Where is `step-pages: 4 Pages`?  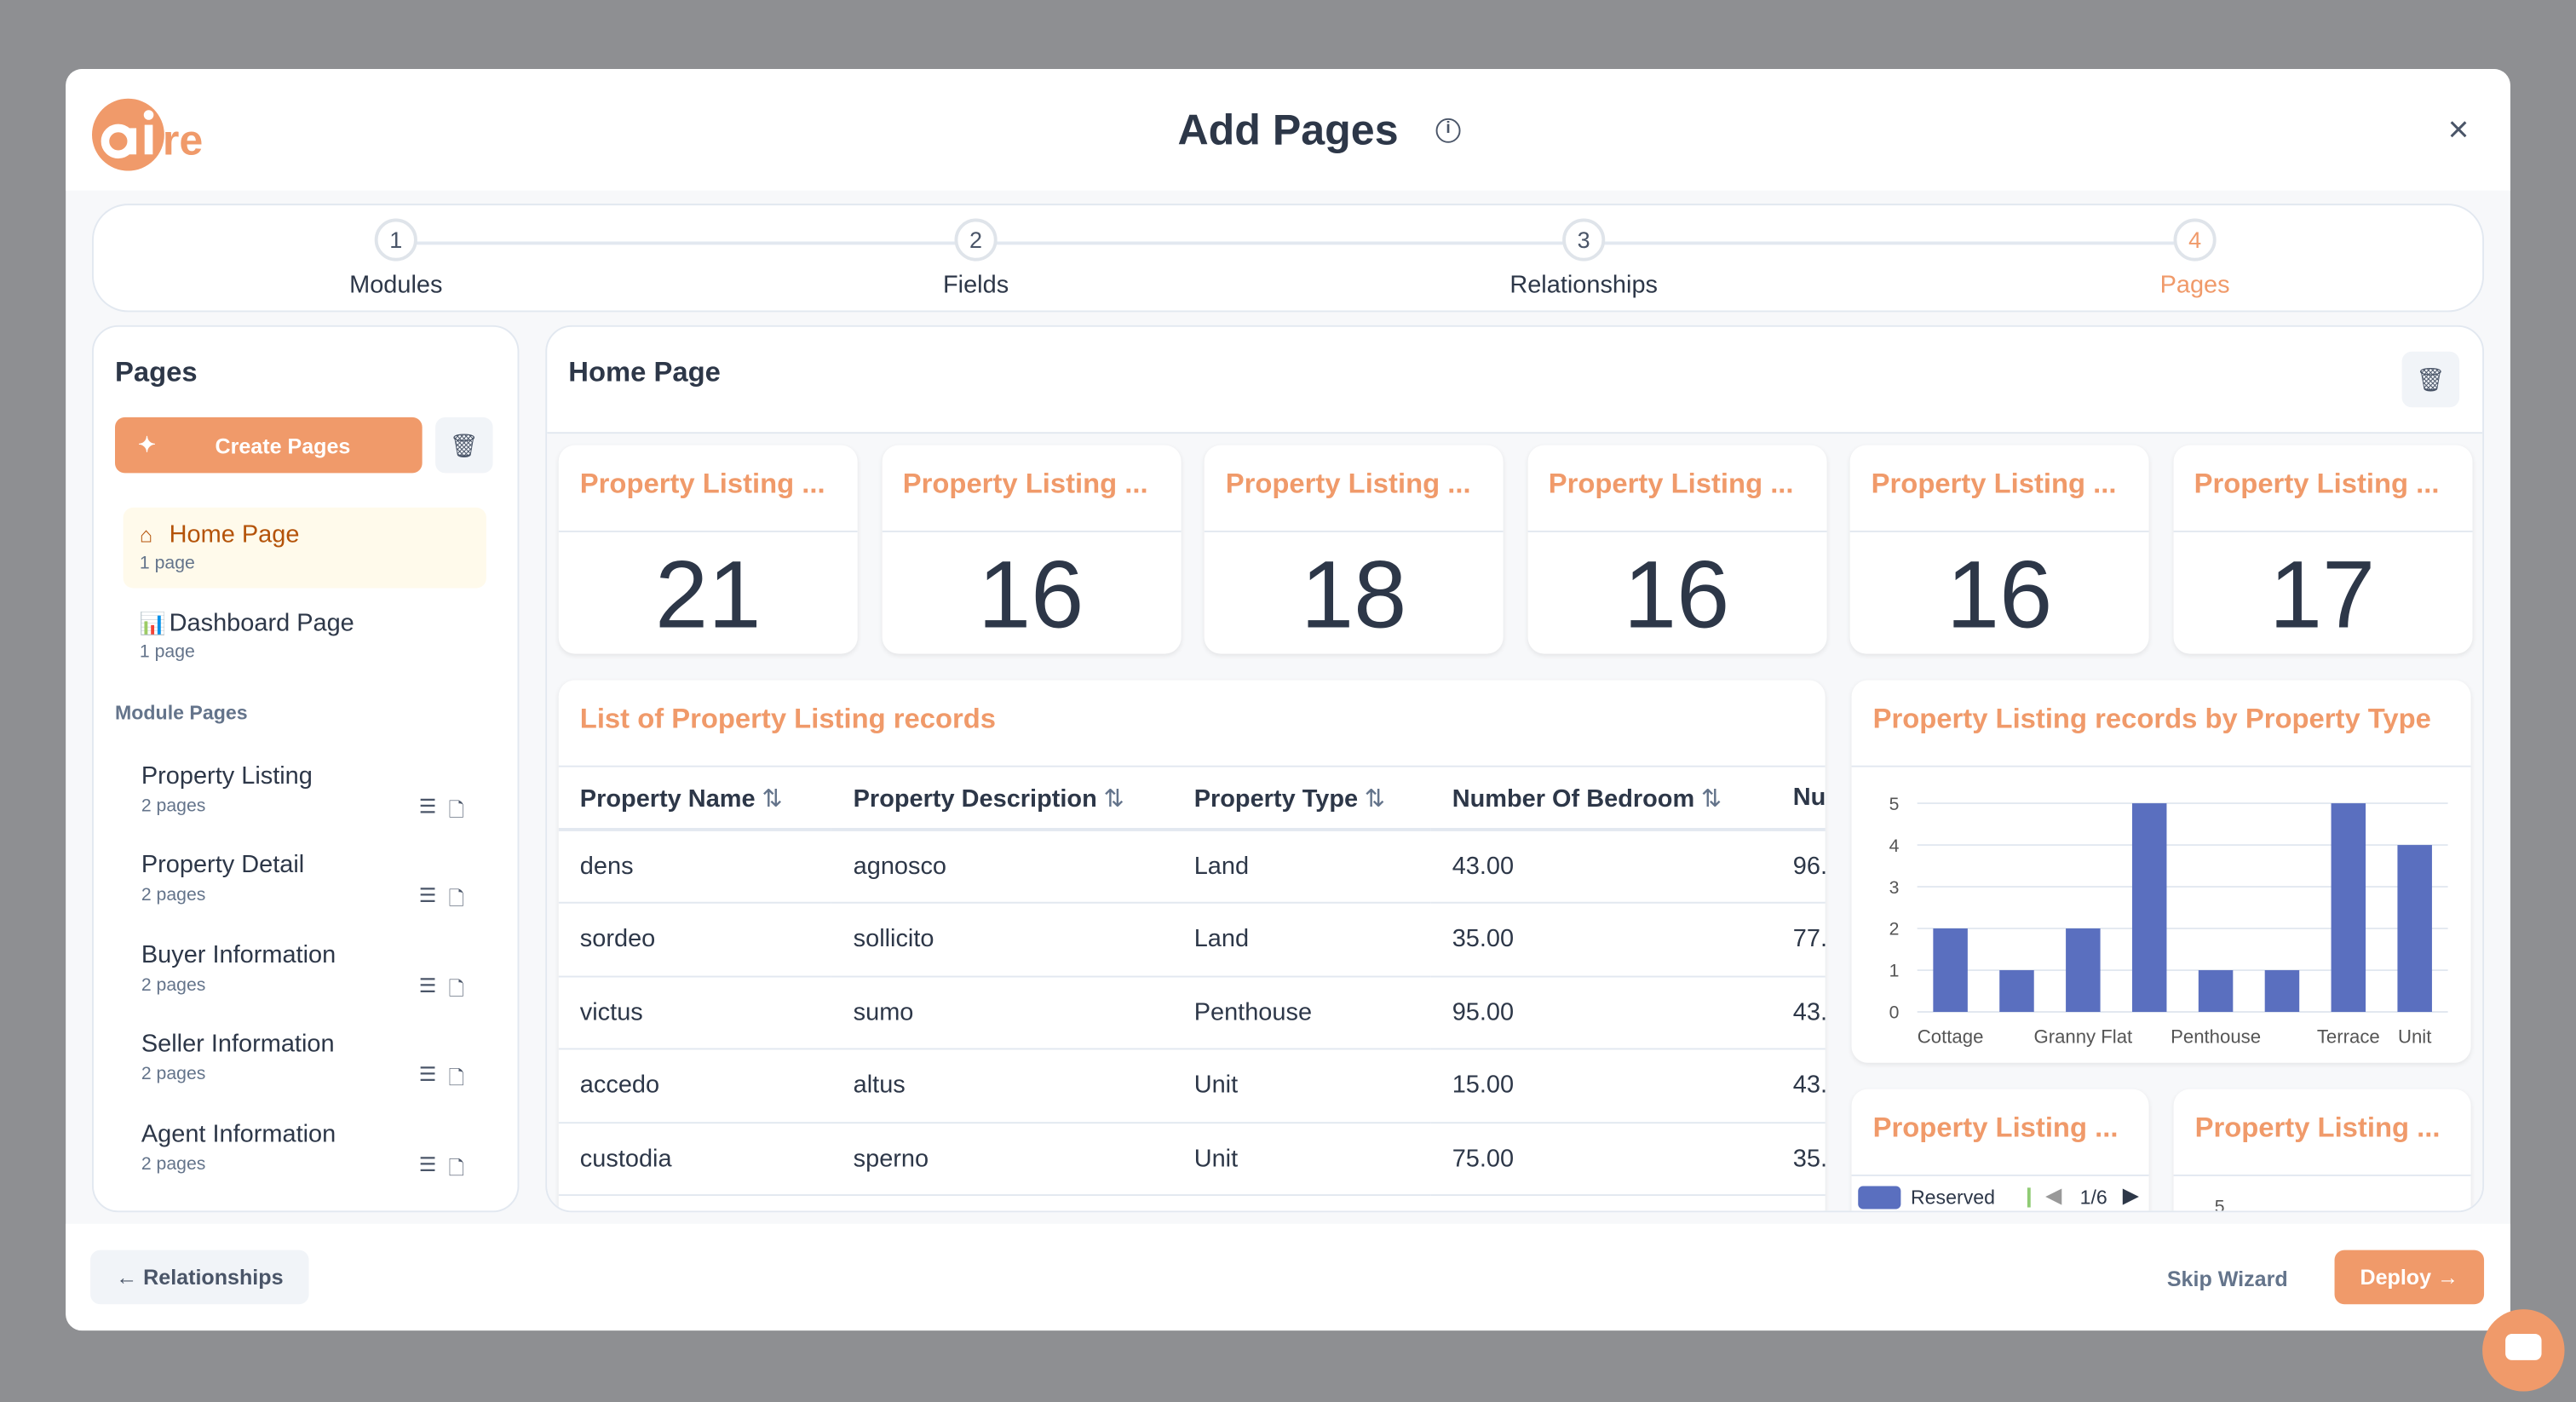 step-pages: 4 Pages is located at coordinates (2195, 258).